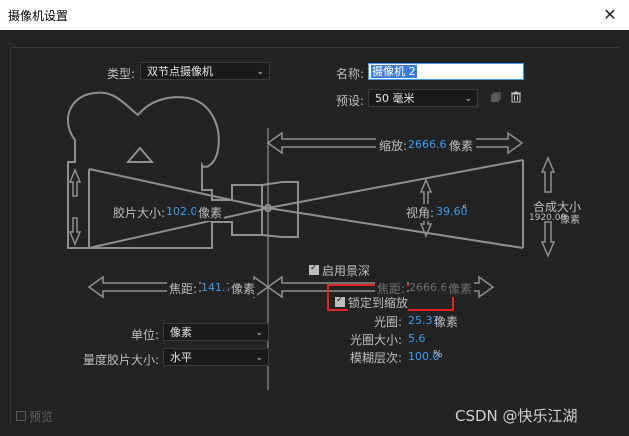 The height and width of the screenshot is (436, 629). I want to click on film-size-label: 胶片大小:, so click(139, 212).